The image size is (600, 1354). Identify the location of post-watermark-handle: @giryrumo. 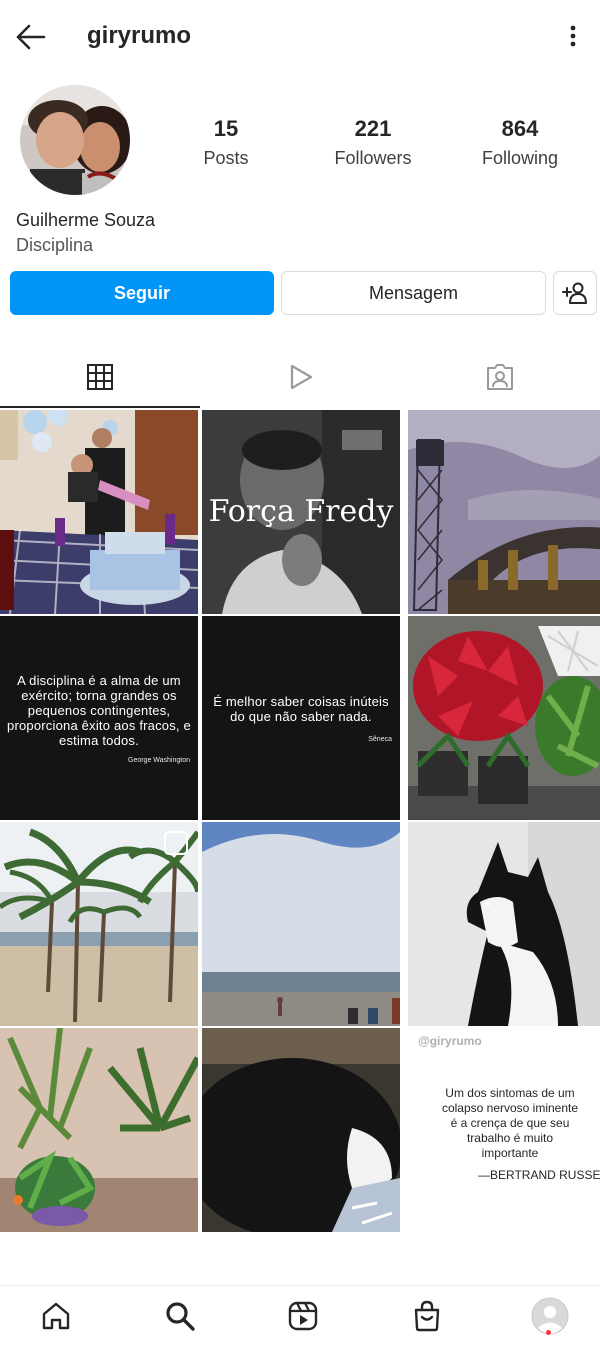
(450, 1041).